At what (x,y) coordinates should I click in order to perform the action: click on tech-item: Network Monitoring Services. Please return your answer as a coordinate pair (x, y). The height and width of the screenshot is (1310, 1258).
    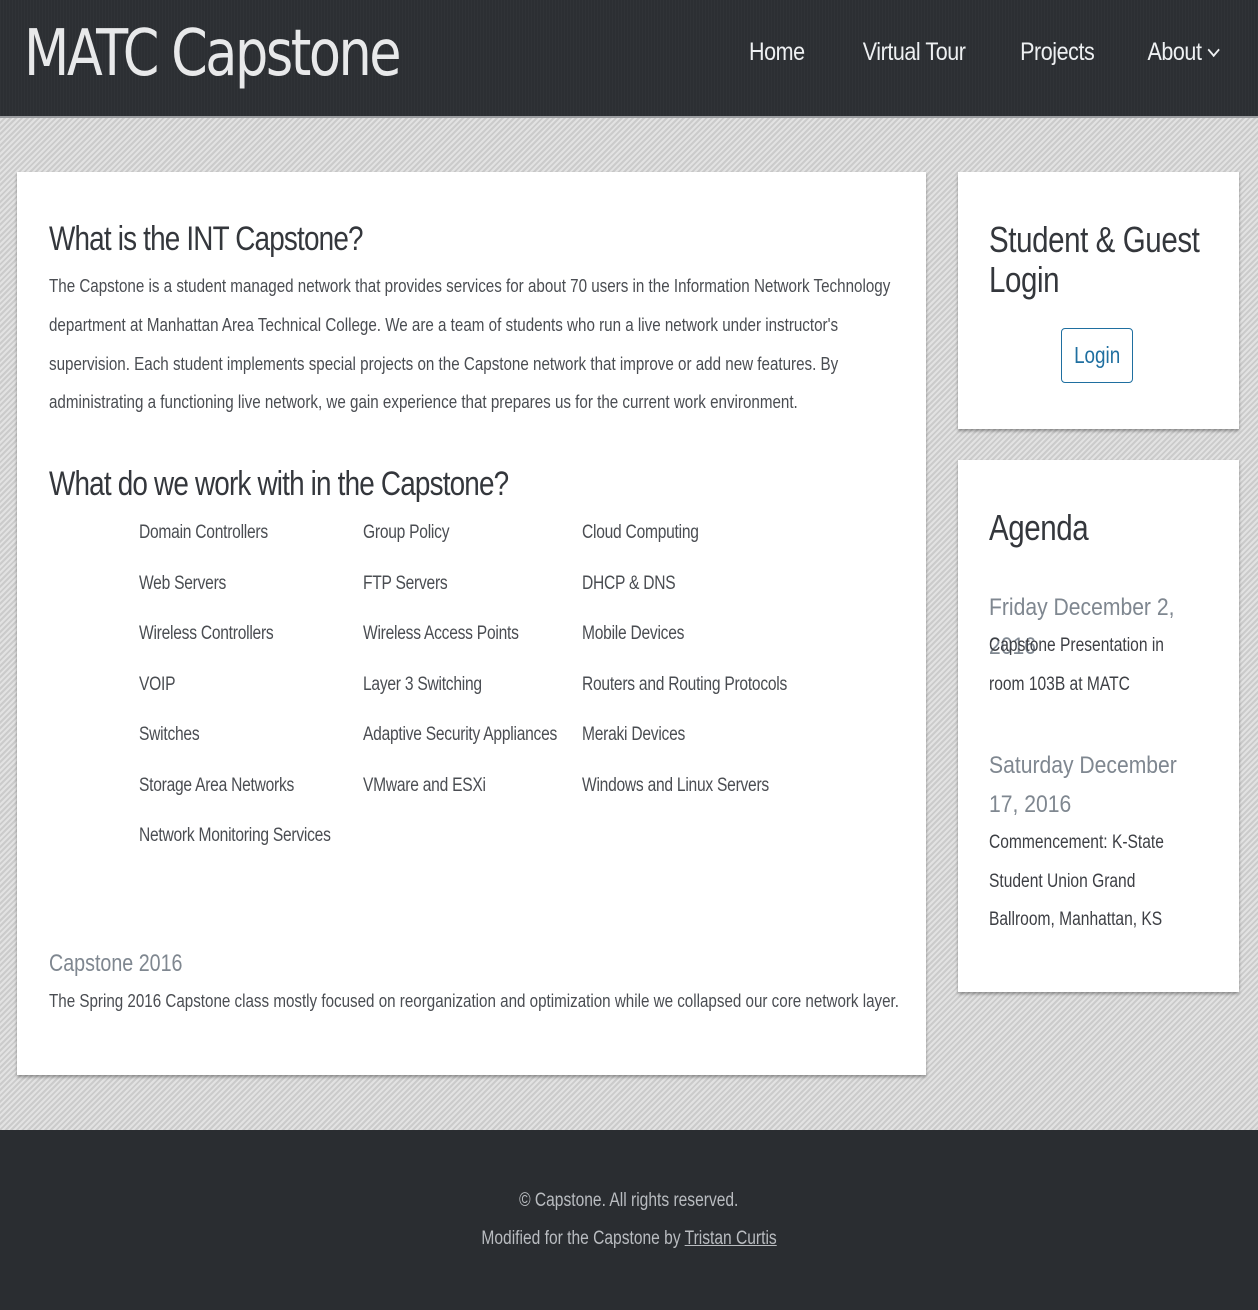
    Looking at the image, I should click on (235, 835).